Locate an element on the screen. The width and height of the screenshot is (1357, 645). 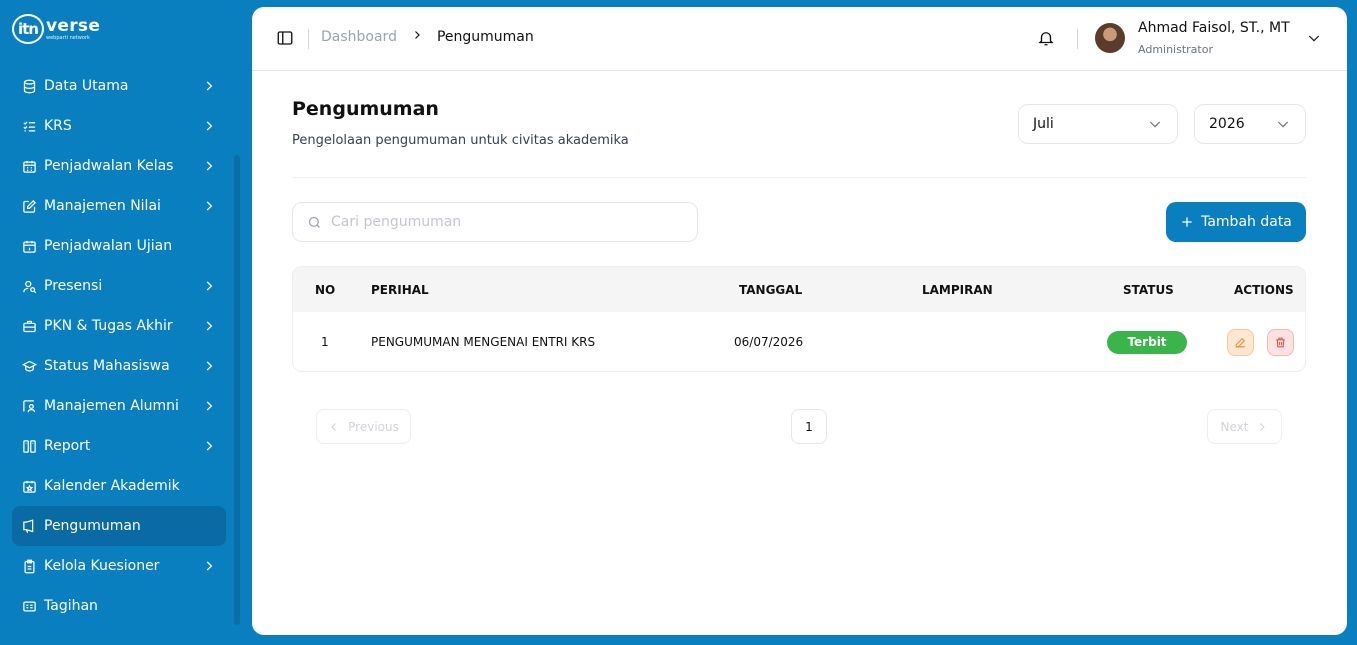
sidebar-item-pkn-tugas-akhir: PKN & Tugas Akhir is located at coordinates (119, 326).